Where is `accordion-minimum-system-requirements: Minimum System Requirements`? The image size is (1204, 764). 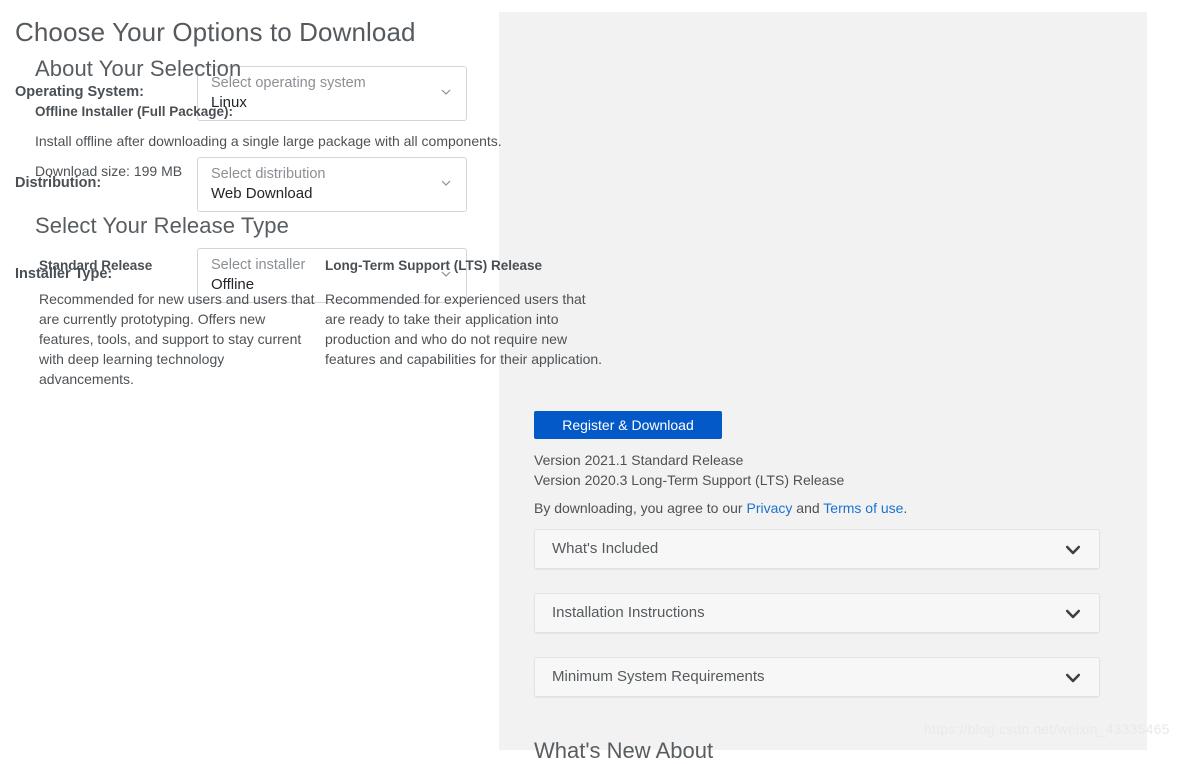 accordion-minimum-system-requirements: Minimum System Requirements is located at coordinates (817, 677).